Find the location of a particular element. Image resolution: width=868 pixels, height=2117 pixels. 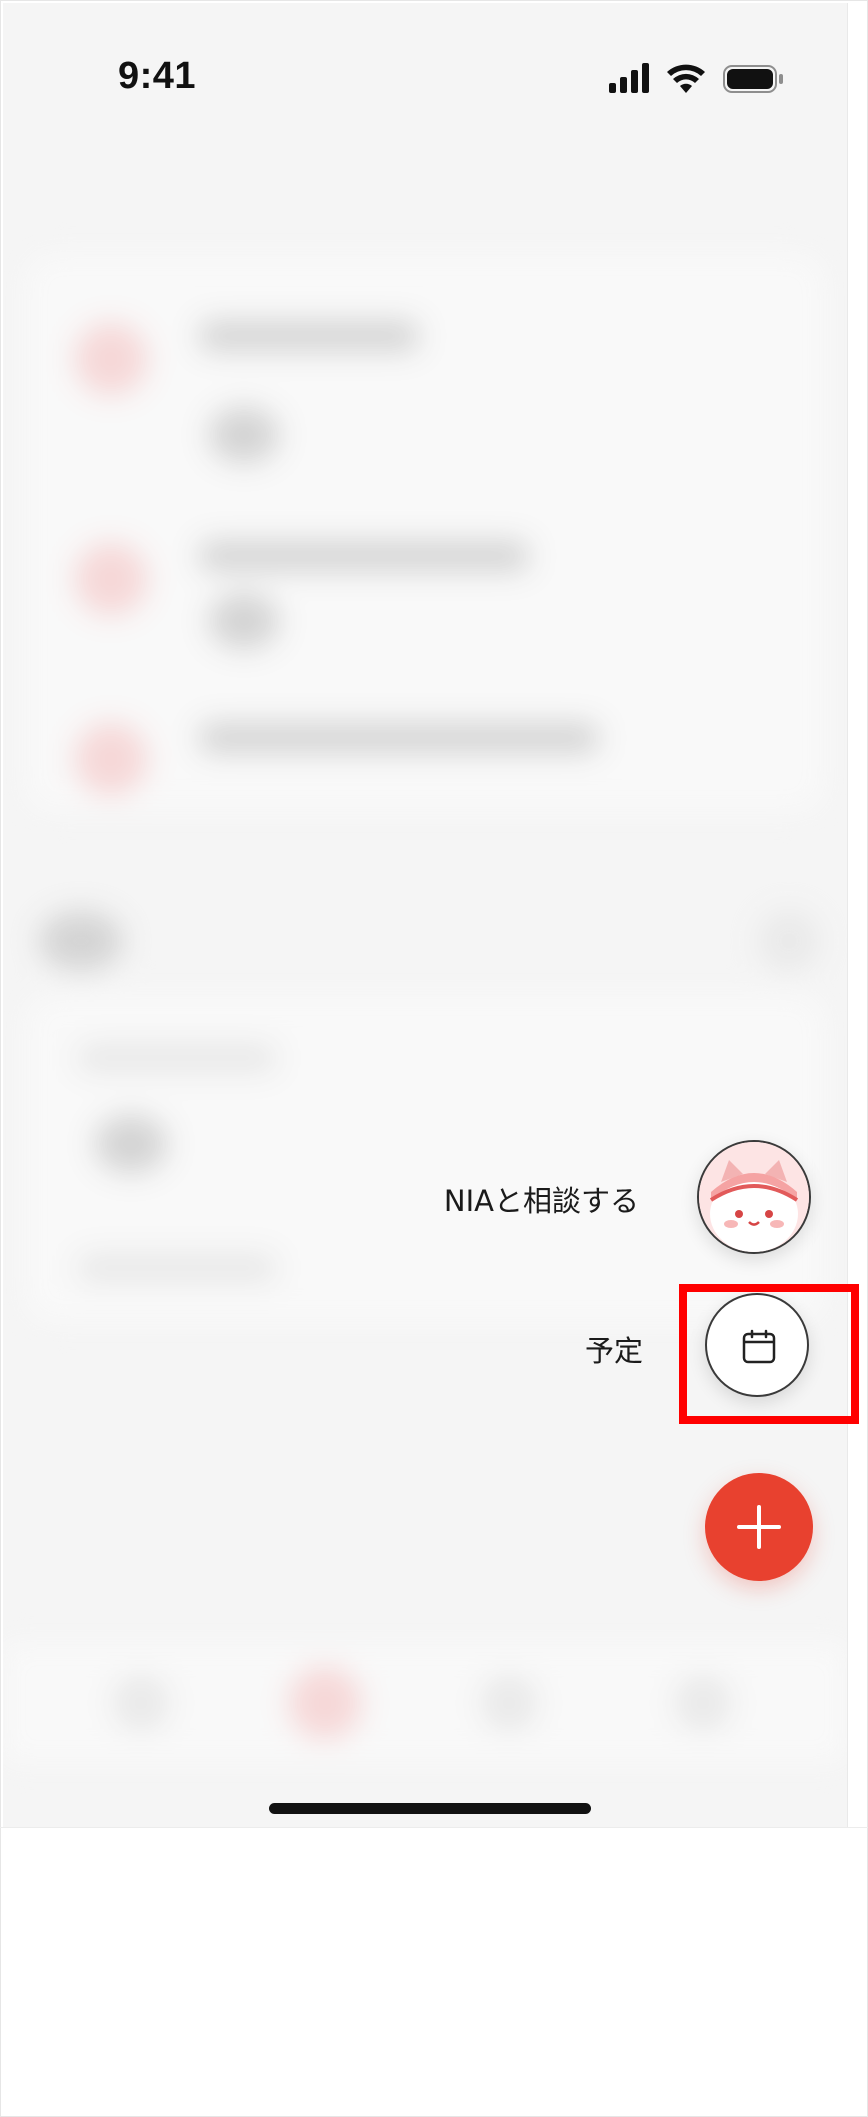

home-indicator is located at coordinates (430, 1808).